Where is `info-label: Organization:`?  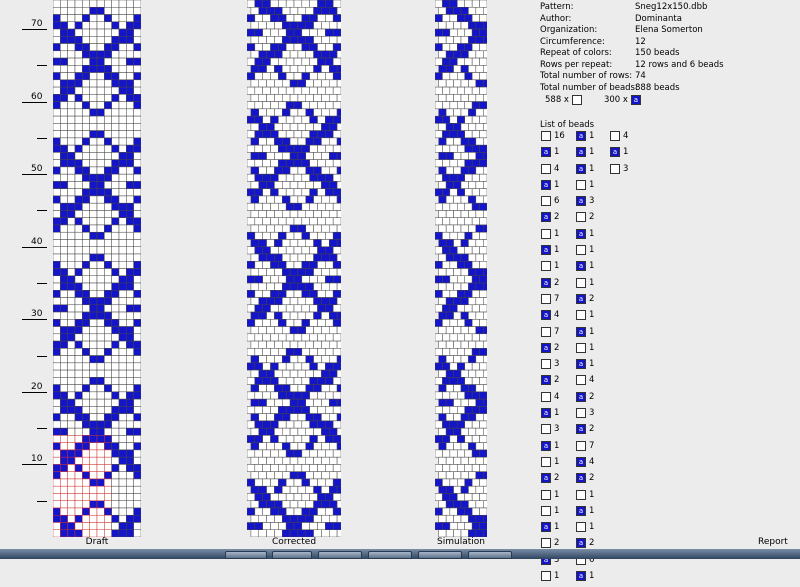 info-label: Organization: is located at coordinates (569, 30).